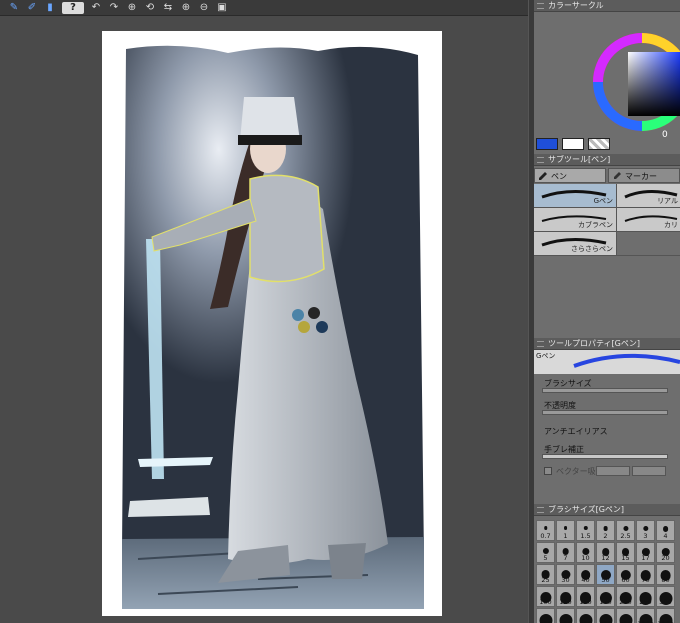  Describe the element at coordinates (645, 552) in the screenshot. I see `brush-size-option: 17` at that location.